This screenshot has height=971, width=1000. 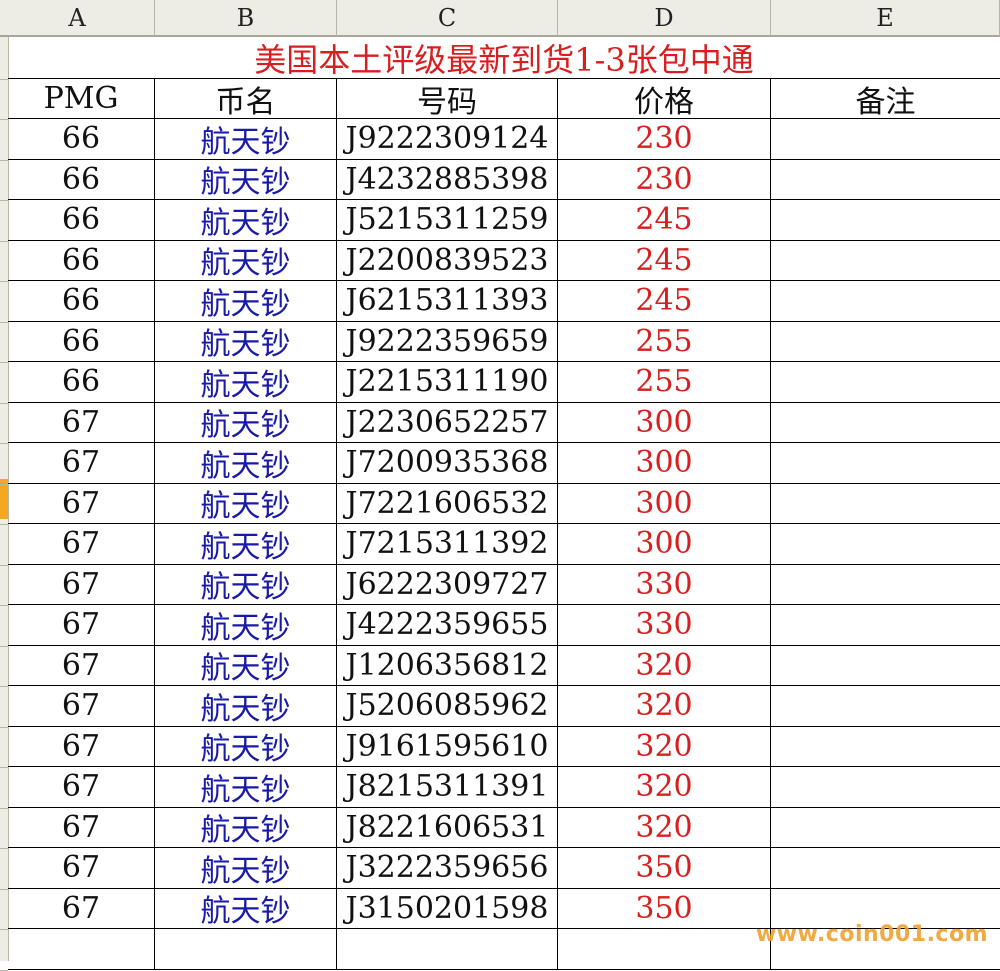 I want to click on name-cell, so click(x=246, y=949).